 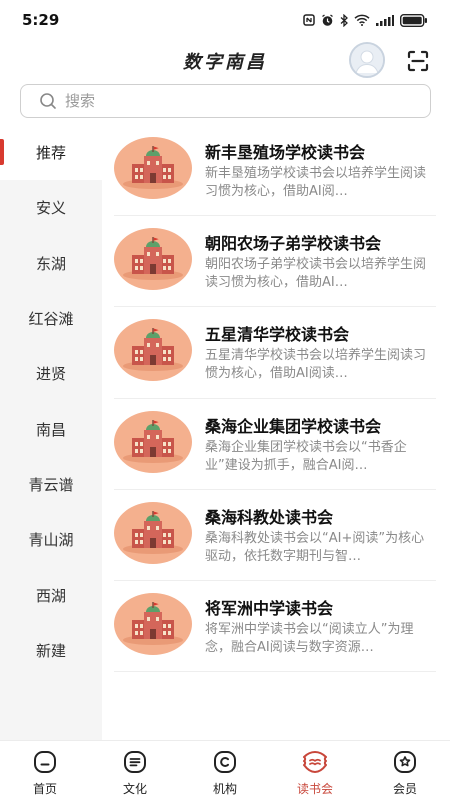 What do you see at coordinates (344, 20) in the screenshot?
I see `bluetooth-icon` at bounding box center [344, 20].